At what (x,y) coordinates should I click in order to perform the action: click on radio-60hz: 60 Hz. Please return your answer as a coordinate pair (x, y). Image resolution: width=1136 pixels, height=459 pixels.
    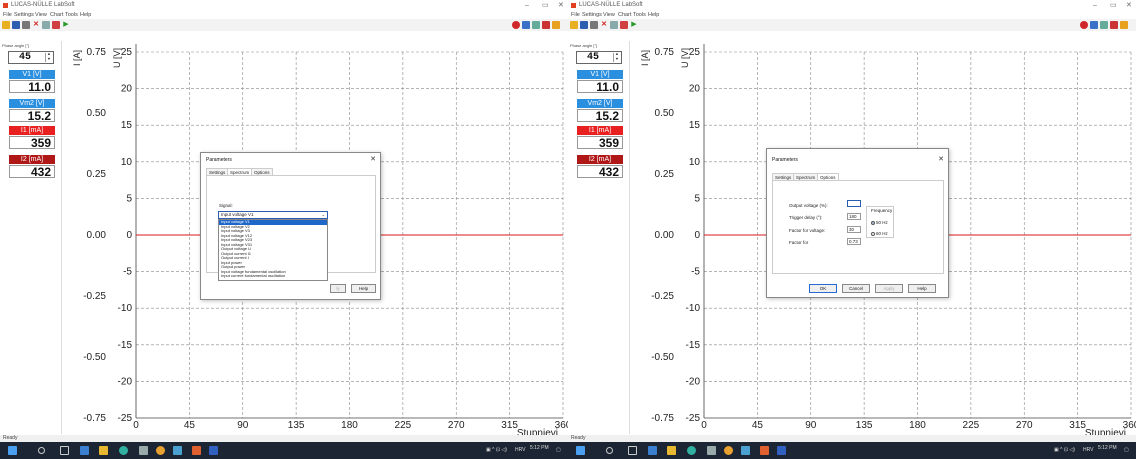
    Looking at the image, I should click on (879, 233).